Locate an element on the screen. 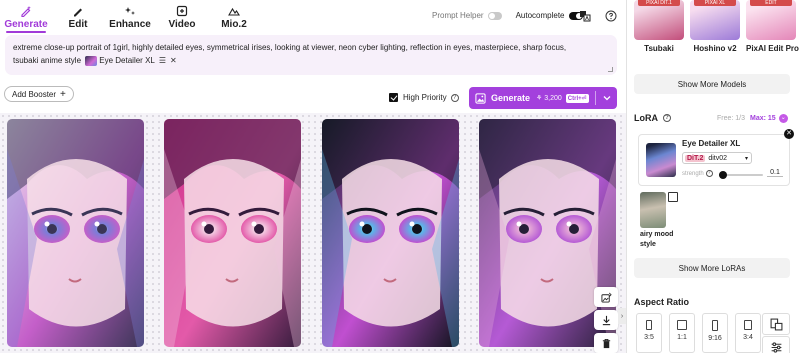 The image size is (800, 353). prompt-helper-toggle is located at coordinates (494, 15).